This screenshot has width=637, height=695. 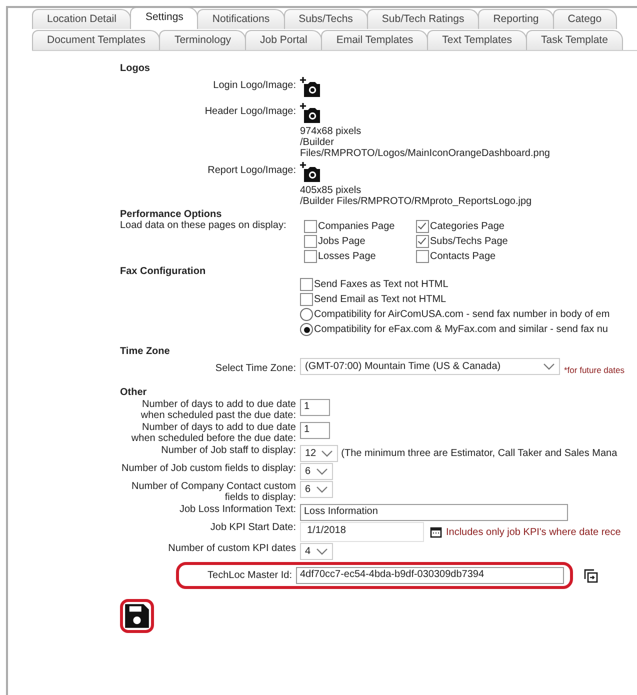 I want to click on tab: Sub/Tech Ratings, so click(x=423, y=19).